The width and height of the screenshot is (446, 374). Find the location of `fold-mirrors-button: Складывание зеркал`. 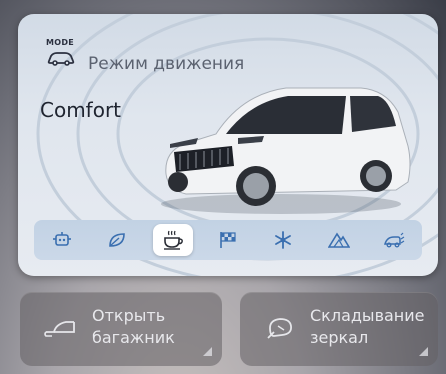

fold-mirrors-button: Складывание зеркал is located at coordinates (339, 329).